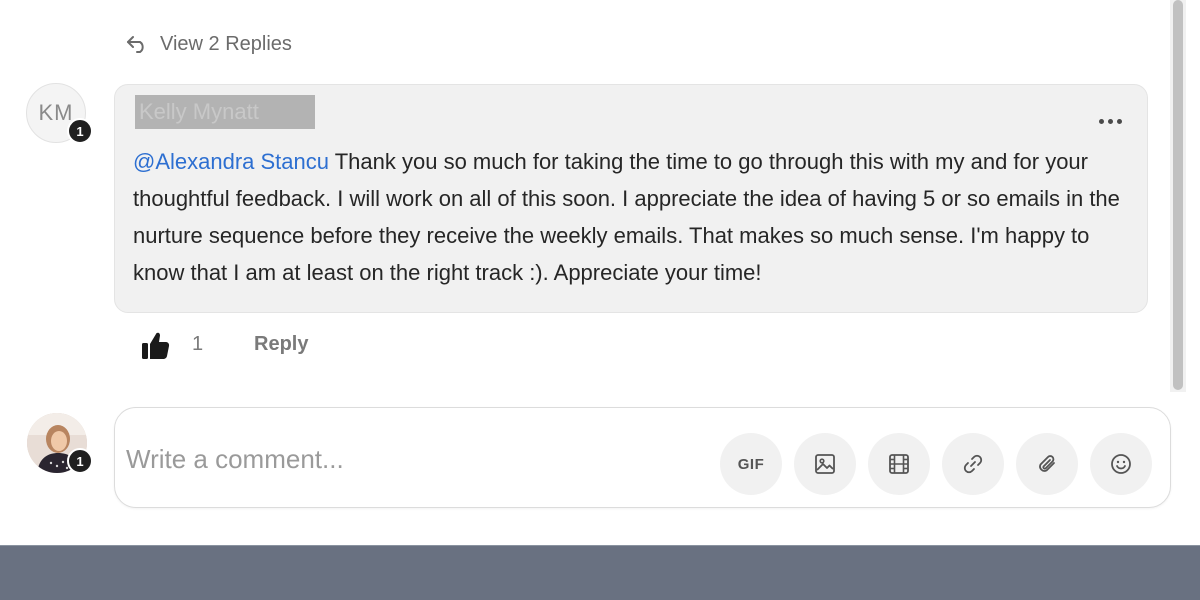  I want to click on emoji-icon, so click(1121, 464).